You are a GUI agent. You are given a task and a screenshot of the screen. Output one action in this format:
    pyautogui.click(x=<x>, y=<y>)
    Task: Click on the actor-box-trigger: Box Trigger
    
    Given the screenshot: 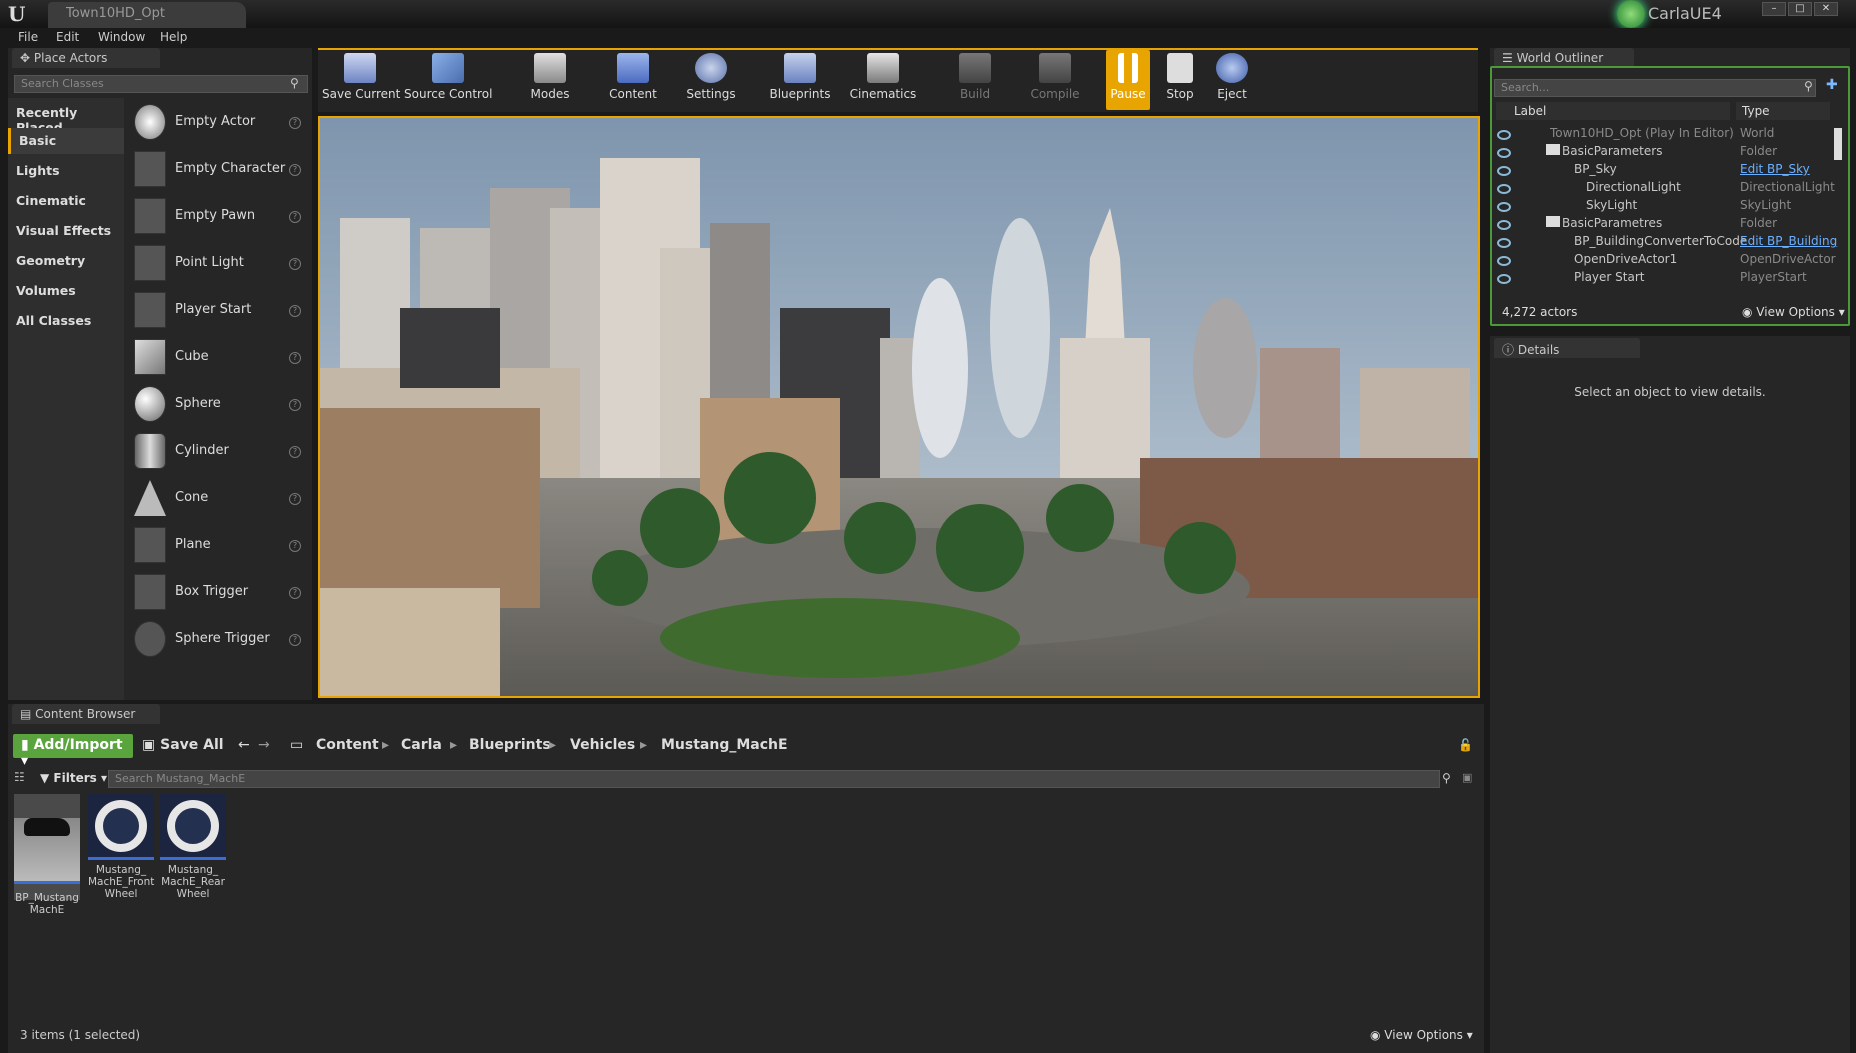 What is the action you would take?
    pyautogui.click(x=211, y=591)
    